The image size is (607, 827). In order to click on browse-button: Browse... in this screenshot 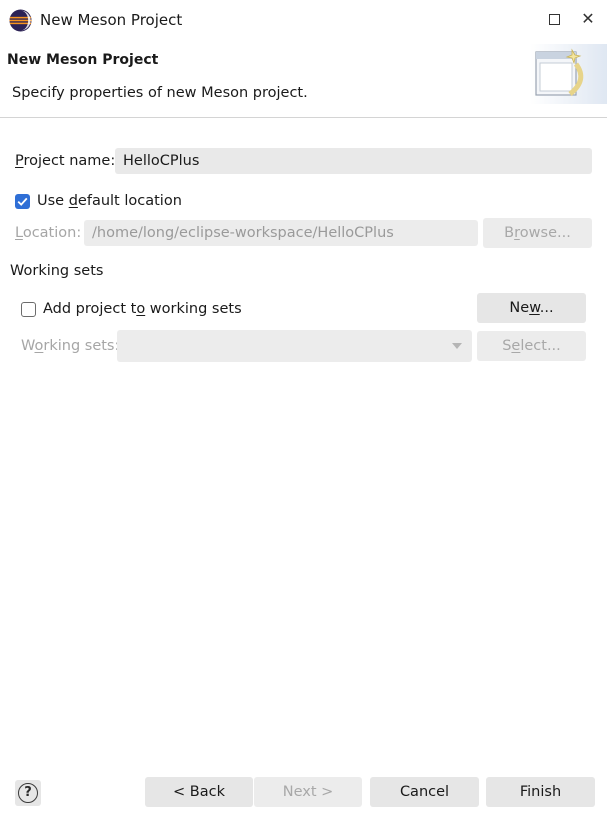, I will do `click(537, 233)`.